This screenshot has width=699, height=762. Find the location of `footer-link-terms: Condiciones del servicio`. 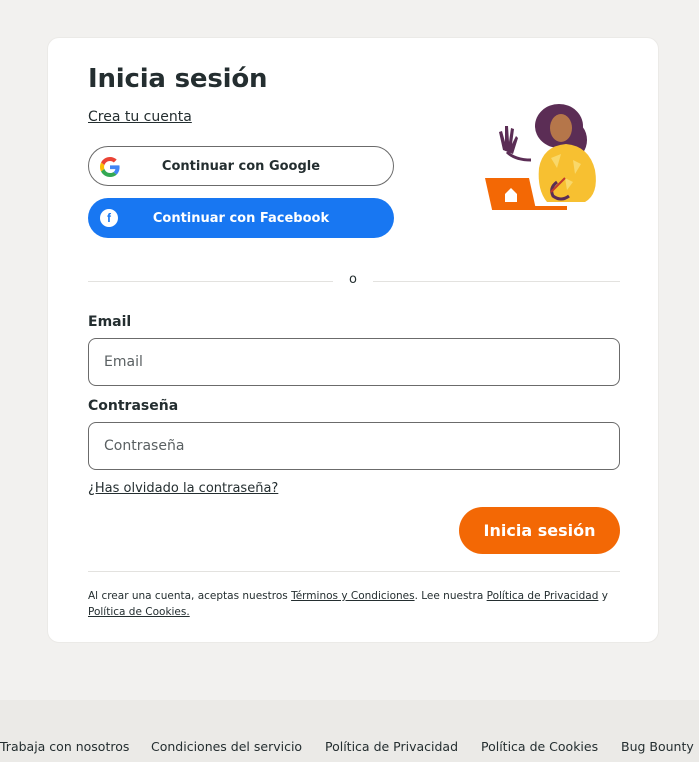

footer-link-terms: Condiciones del servicio is located at coordinates (226, 746).